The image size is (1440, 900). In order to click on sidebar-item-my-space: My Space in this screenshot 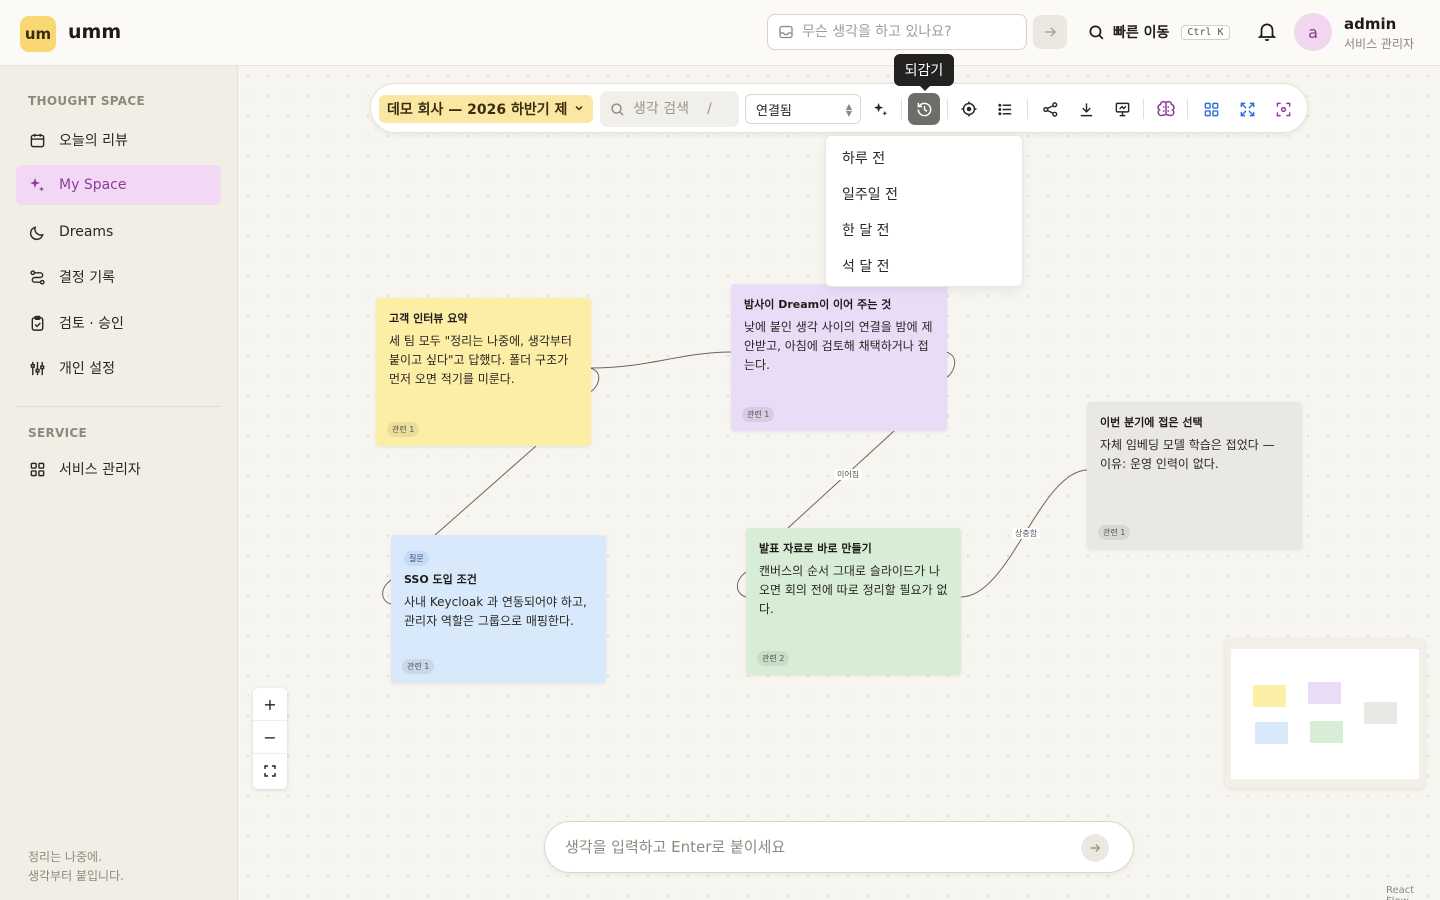, I will do `click(118, 185)`.